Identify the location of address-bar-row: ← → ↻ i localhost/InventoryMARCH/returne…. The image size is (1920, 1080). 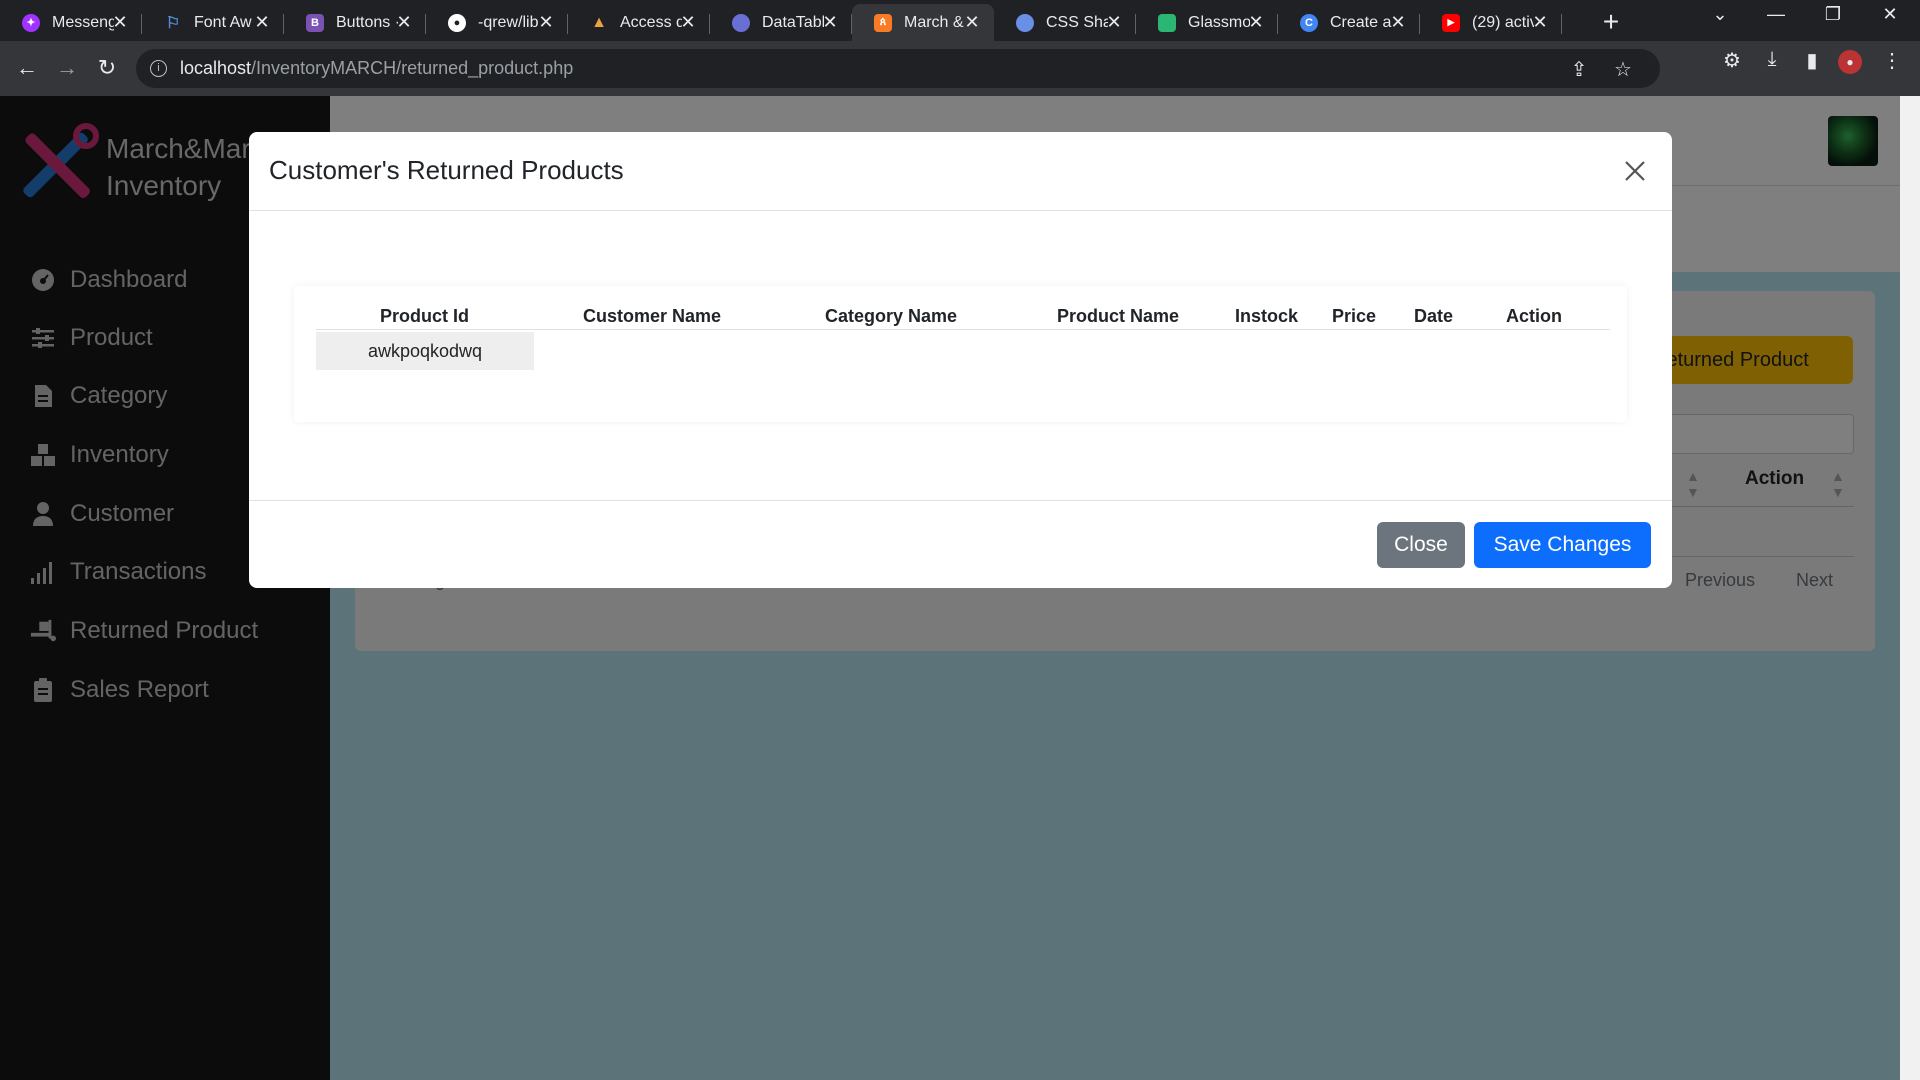
(960, 68).